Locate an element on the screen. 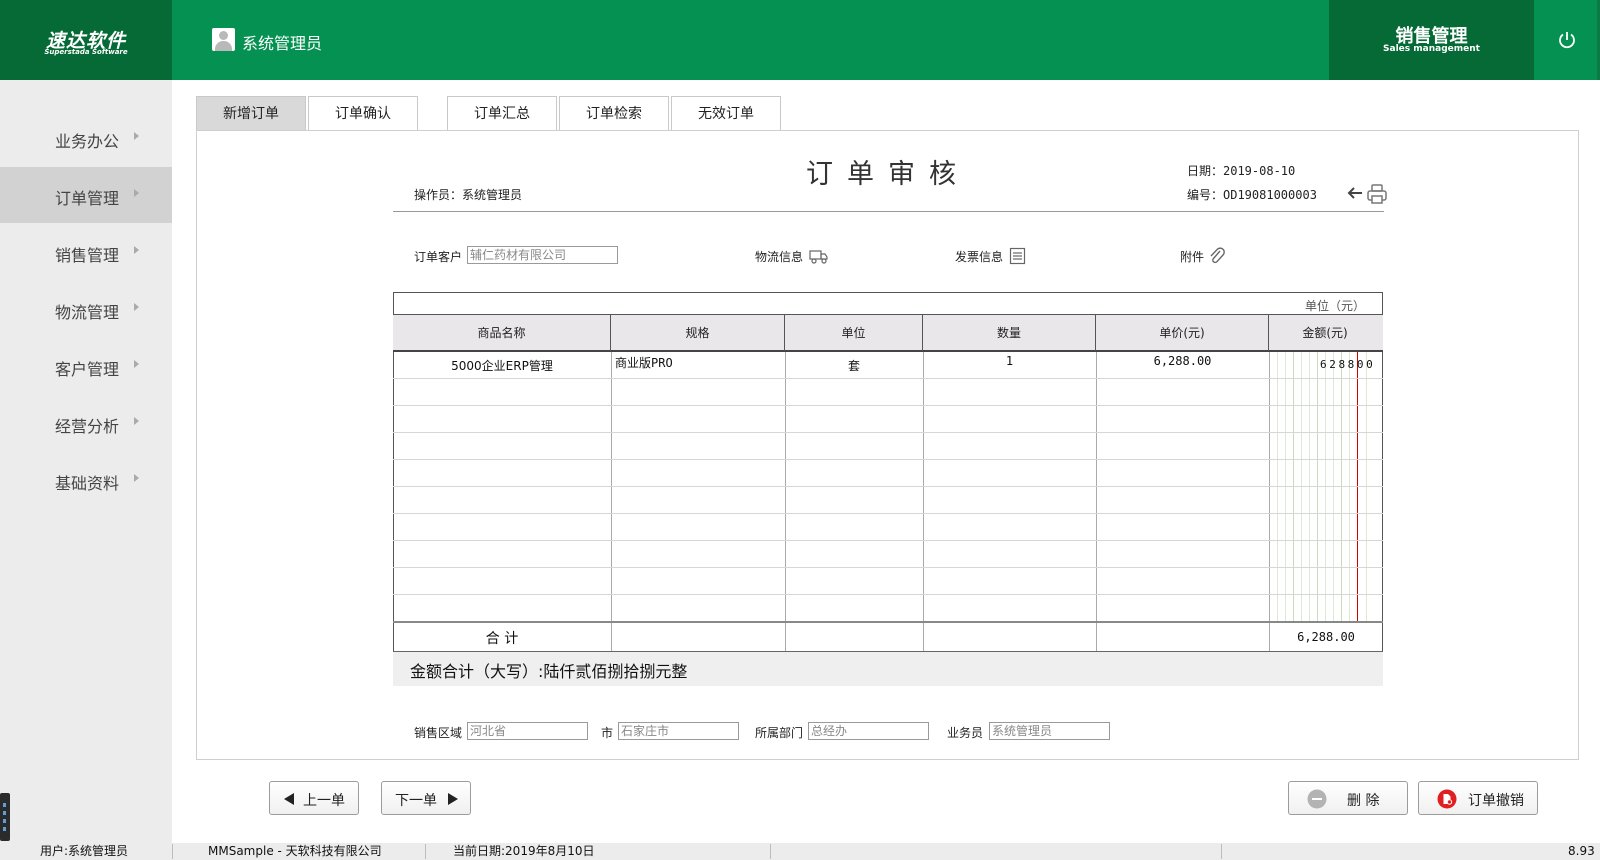 This screenshot has height=860, width=1600. sidebar-item-business: 业务办公 is located at coordinates (86, 138).